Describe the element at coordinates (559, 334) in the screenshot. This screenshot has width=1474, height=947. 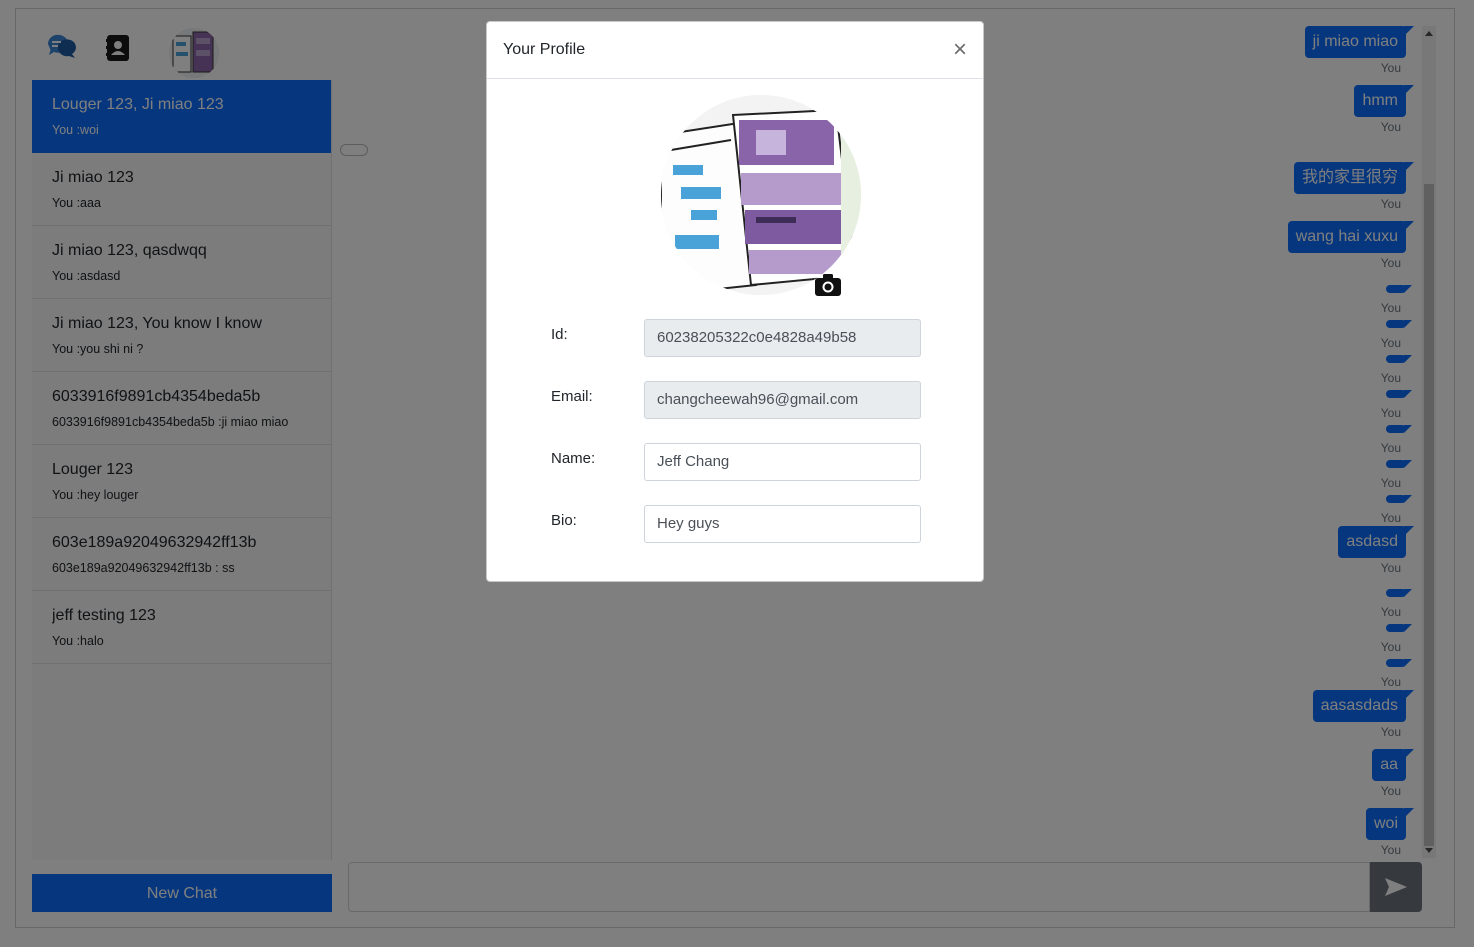
I see `id-label: Id:` at that location.